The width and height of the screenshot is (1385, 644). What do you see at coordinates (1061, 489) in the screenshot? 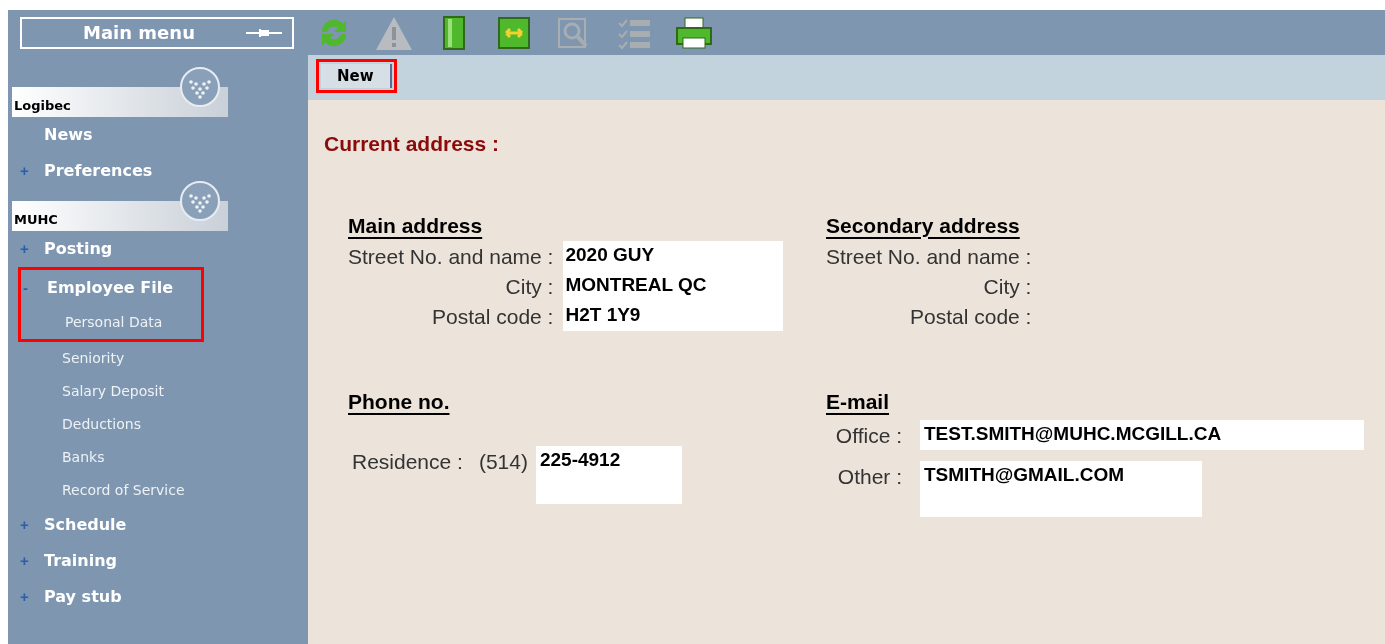
I see `value-field: TSMITH@GMAIL.COM` at bounding box center [1061, 489].